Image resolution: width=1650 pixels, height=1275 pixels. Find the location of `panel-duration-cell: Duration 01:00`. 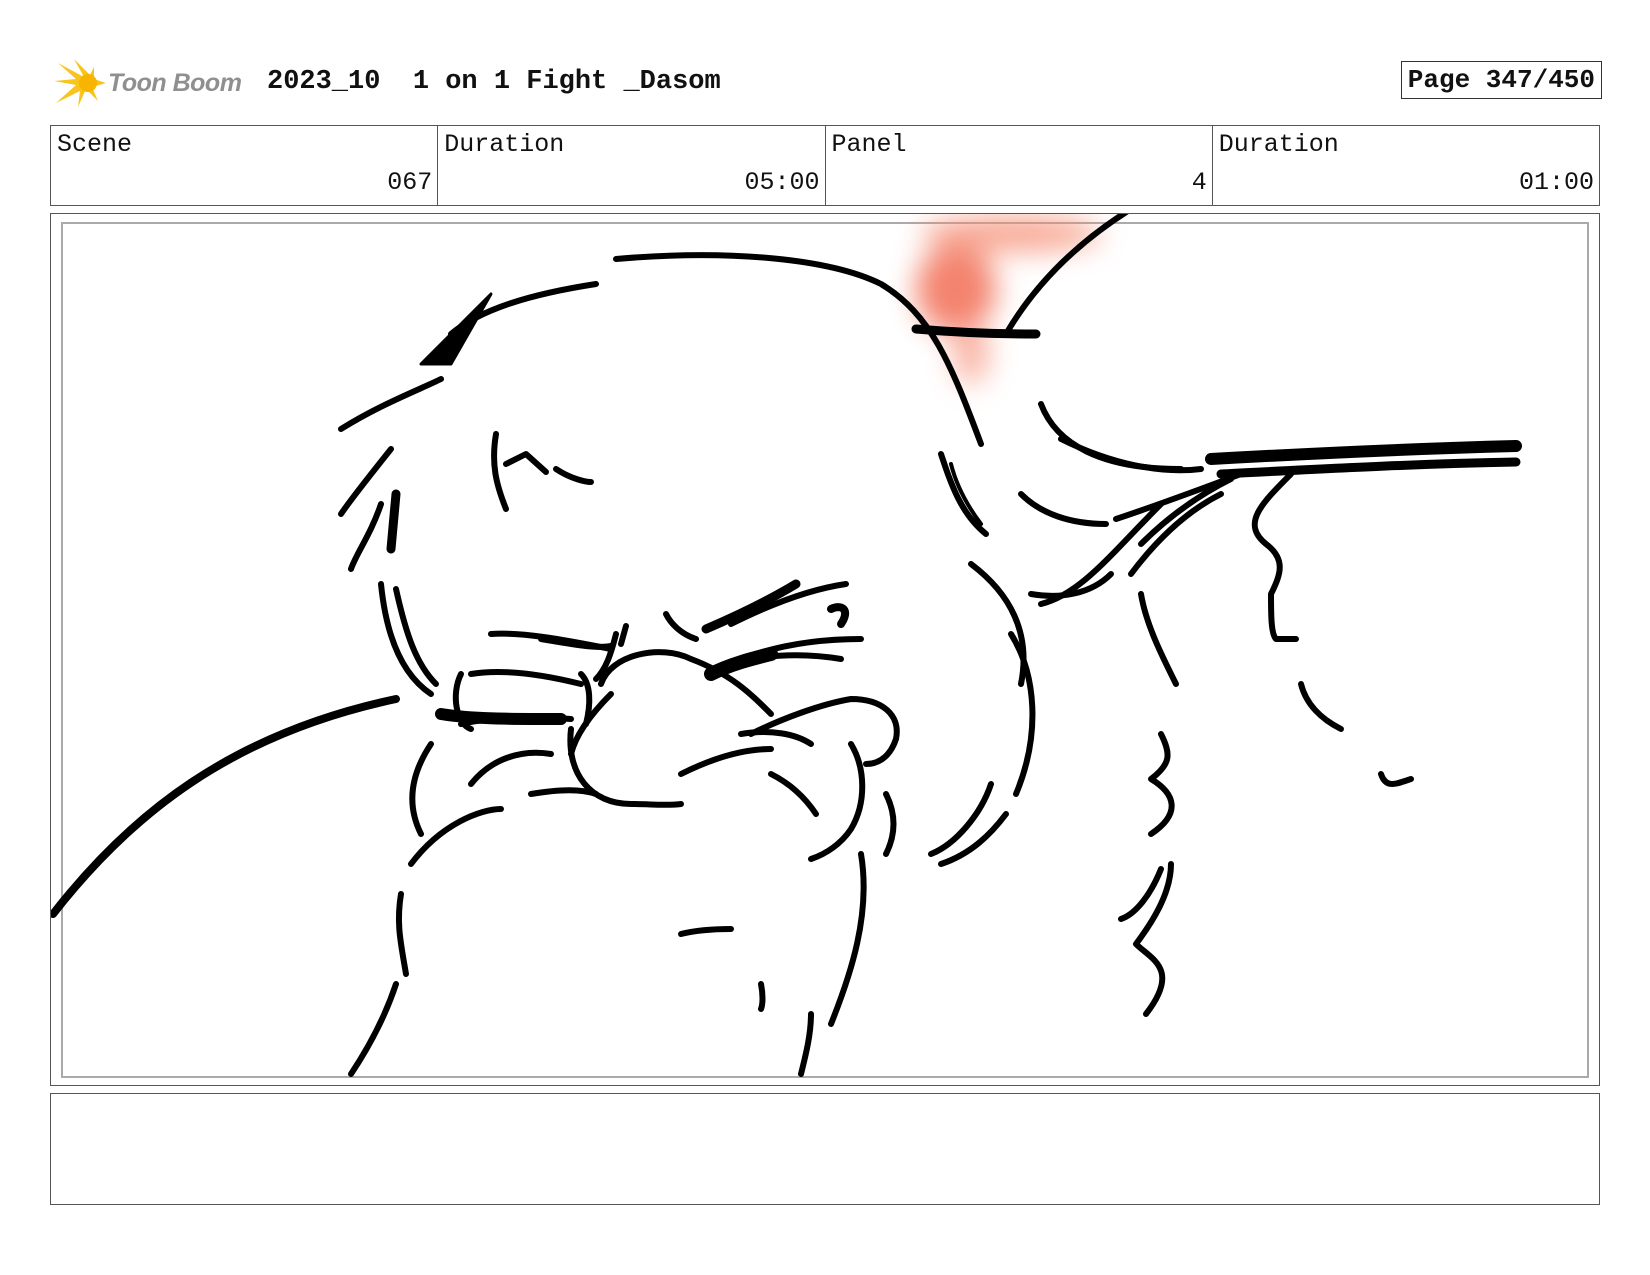

panel-duration-cell: Duration 01:00 is located at coordinates (1406, 165).